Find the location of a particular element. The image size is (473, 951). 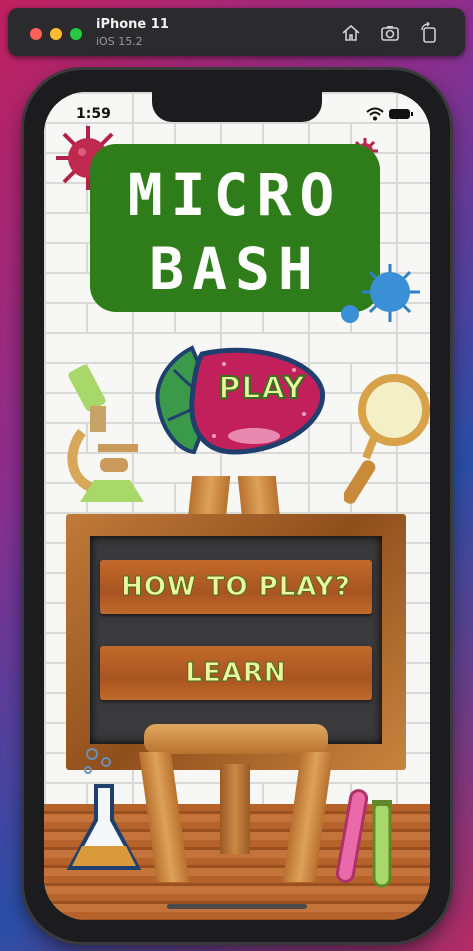

chalkboard: HOW TO PLAY? LEARN is located at coordinates (236, 640).